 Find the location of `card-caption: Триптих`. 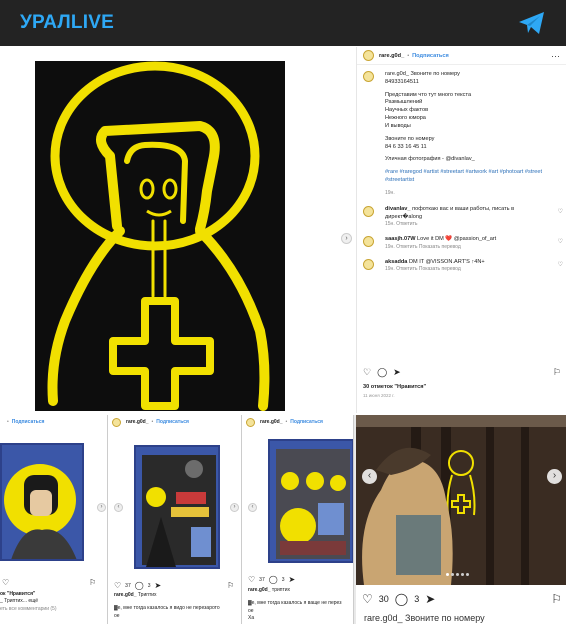

card-caption: Триптих is located at coordinates (147, 595).